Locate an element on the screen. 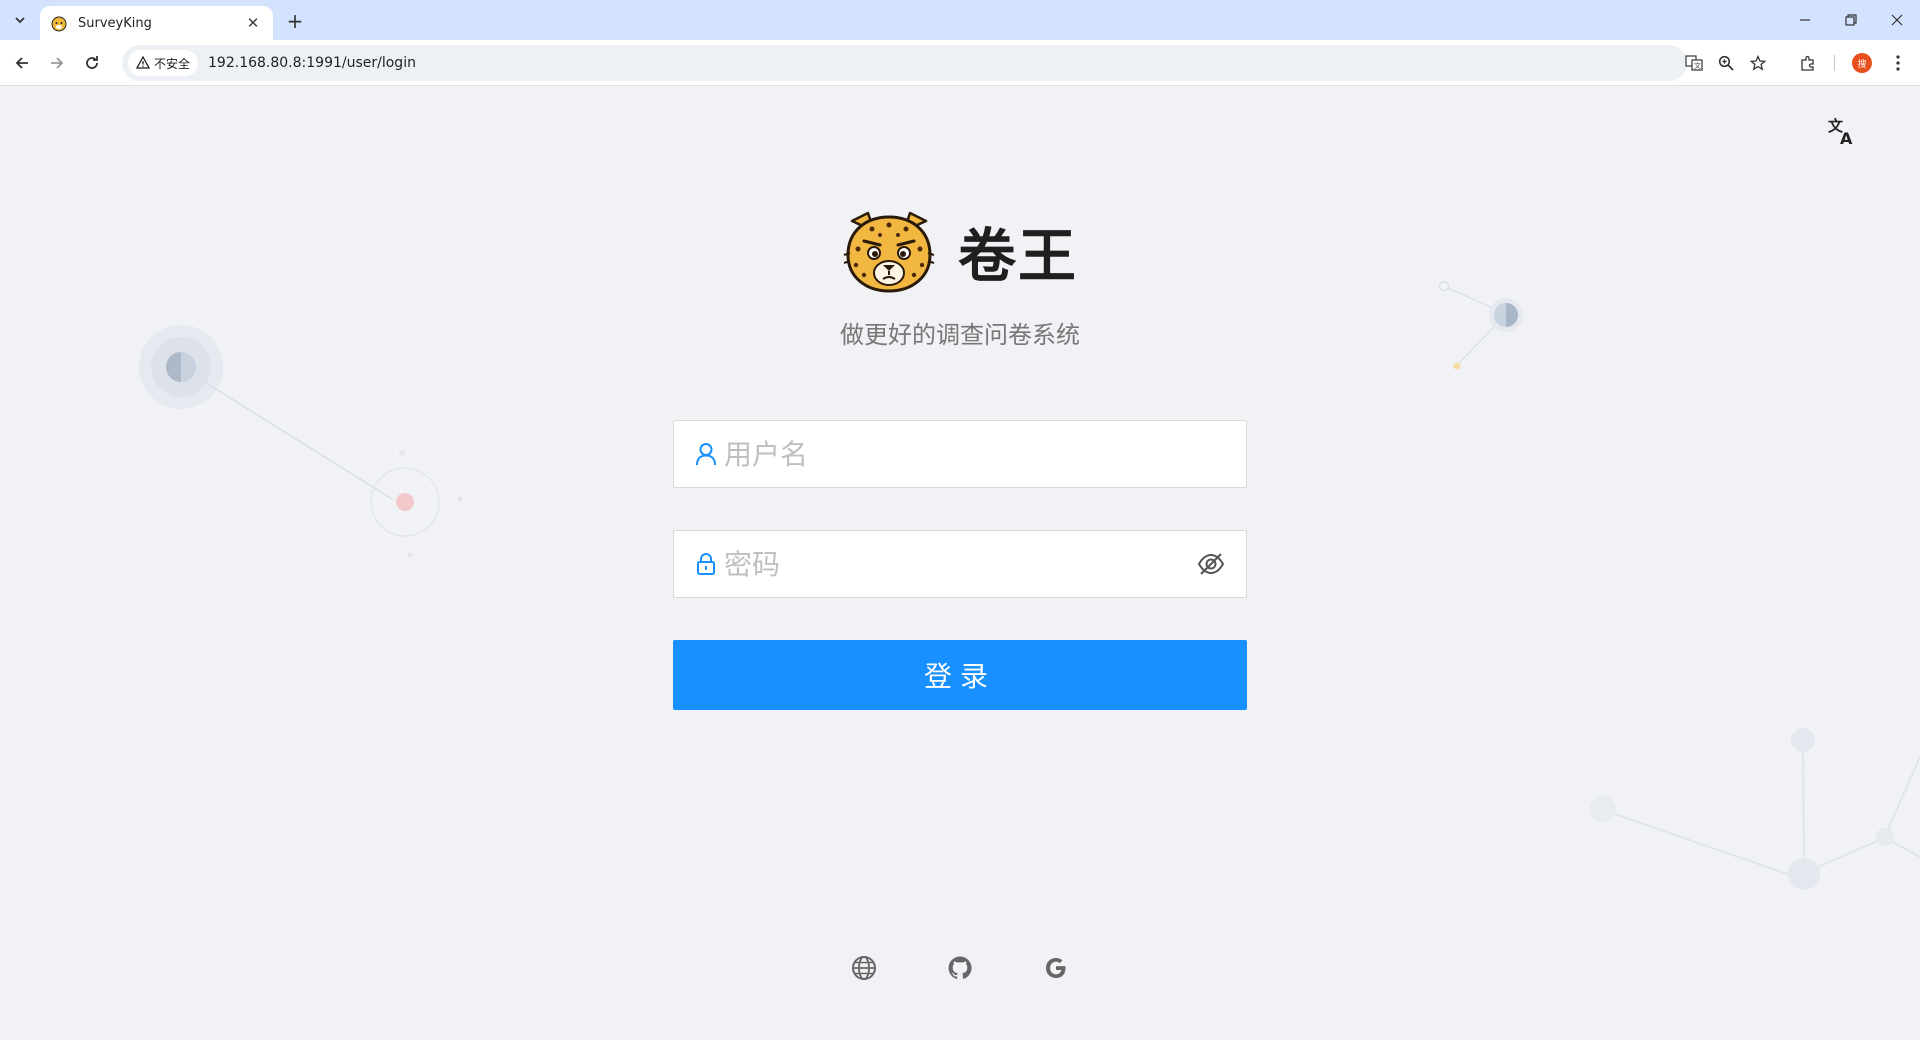 The height and width of the screenshot is (1040, 1920). username-input is located at coordinates (975, 454).